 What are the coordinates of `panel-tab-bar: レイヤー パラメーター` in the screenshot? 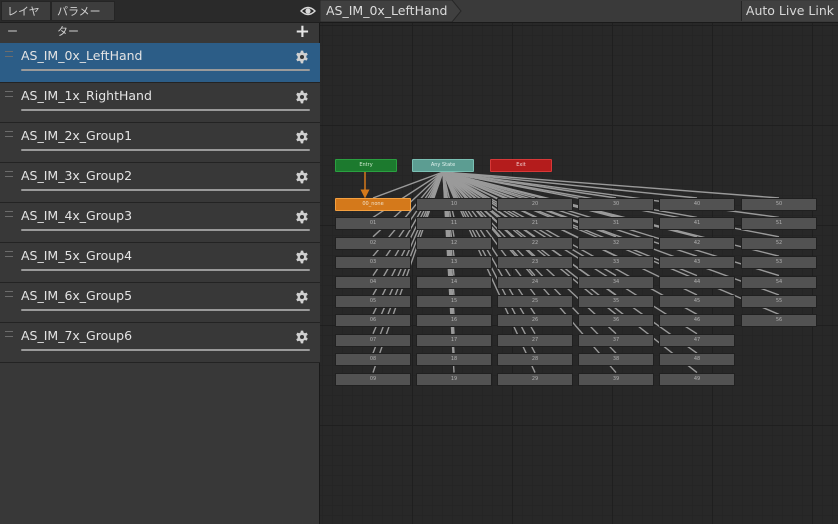 It's located at (160, 19).